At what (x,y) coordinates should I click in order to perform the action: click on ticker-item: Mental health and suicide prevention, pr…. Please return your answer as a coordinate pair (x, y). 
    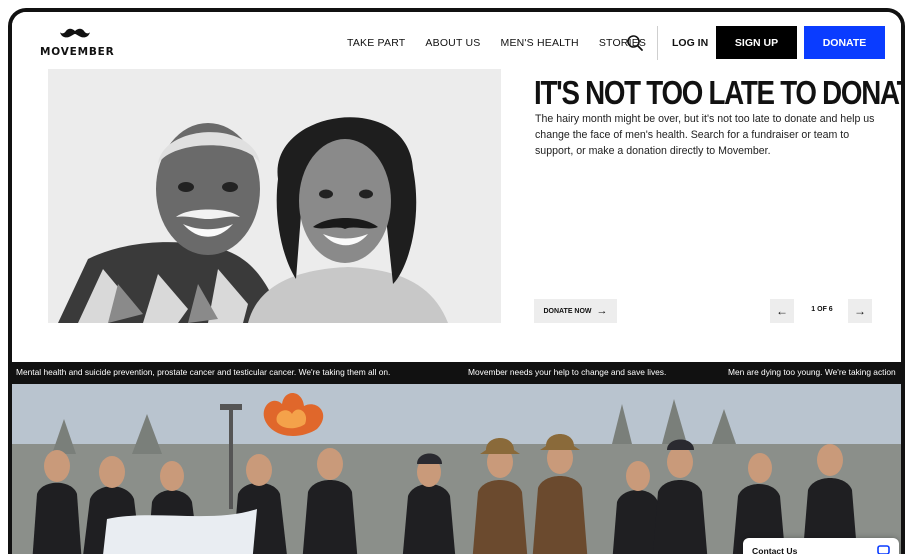
    Looking at the image, I should click on (203, 372).